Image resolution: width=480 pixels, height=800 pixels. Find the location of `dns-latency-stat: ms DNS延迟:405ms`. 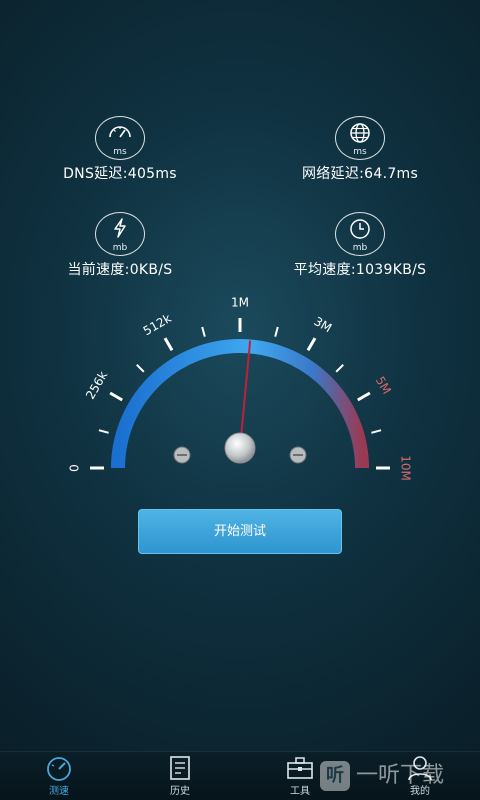

dns-latency-stat: ms DNS延迟:405ms is located at coordinates (120, 149).